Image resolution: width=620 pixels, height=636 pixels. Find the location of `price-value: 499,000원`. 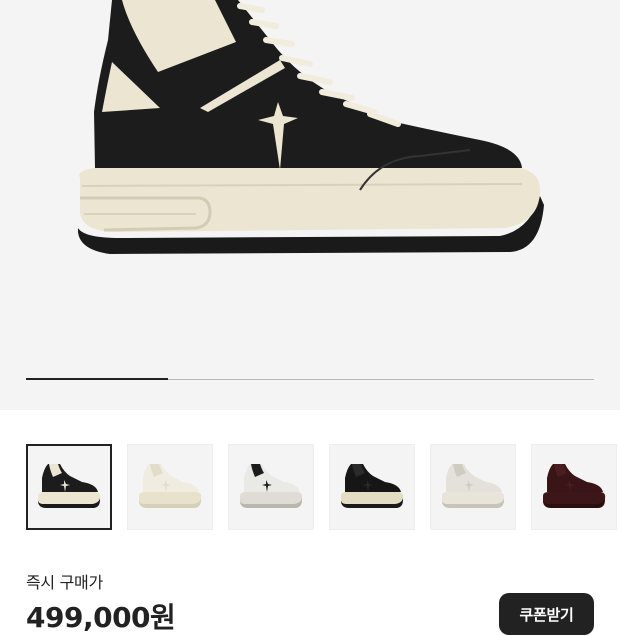

price-value: 499,000원 is located at coordinates (101, 617).